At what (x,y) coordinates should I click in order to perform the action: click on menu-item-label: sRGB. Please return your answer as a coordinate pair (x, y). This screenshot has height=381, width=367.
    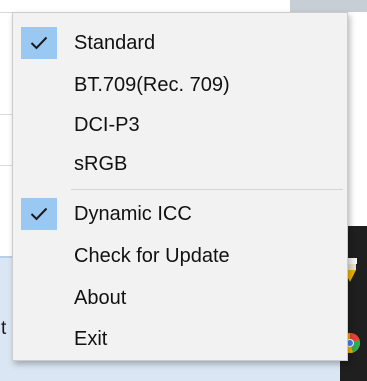
    Looking at the image, I should click on (101, 163).